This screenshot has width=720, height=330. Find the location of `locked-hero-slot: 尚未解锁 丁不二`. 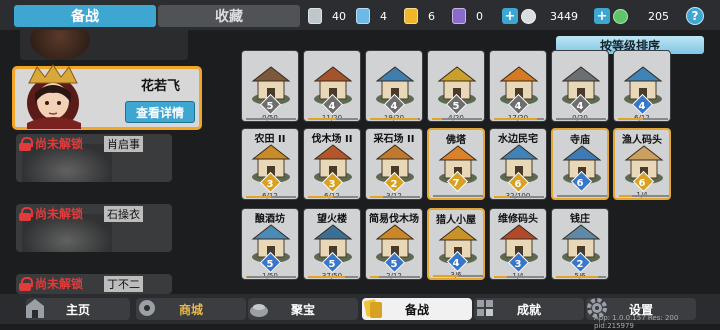

locked-hero-slot: 尚未解锁 丁不二 is located at coordinates (94, 284).